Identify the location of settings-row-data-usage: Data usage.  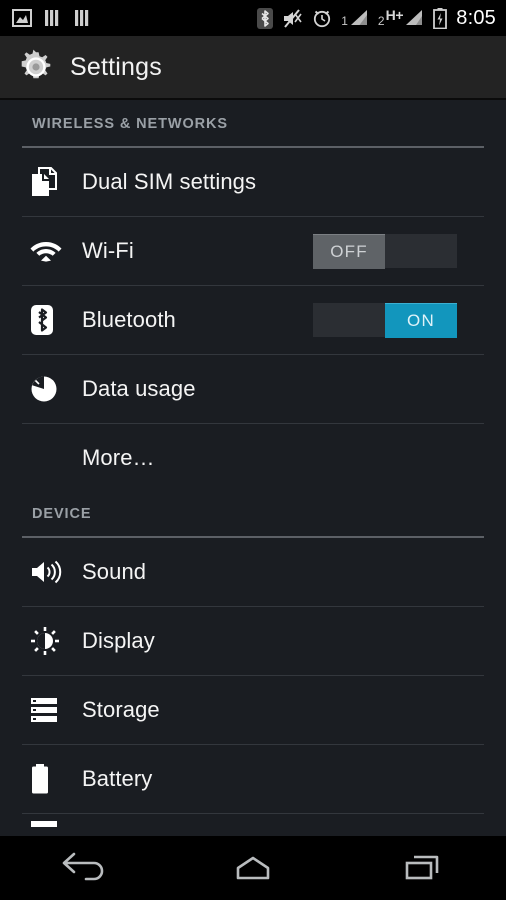
(253, 389).